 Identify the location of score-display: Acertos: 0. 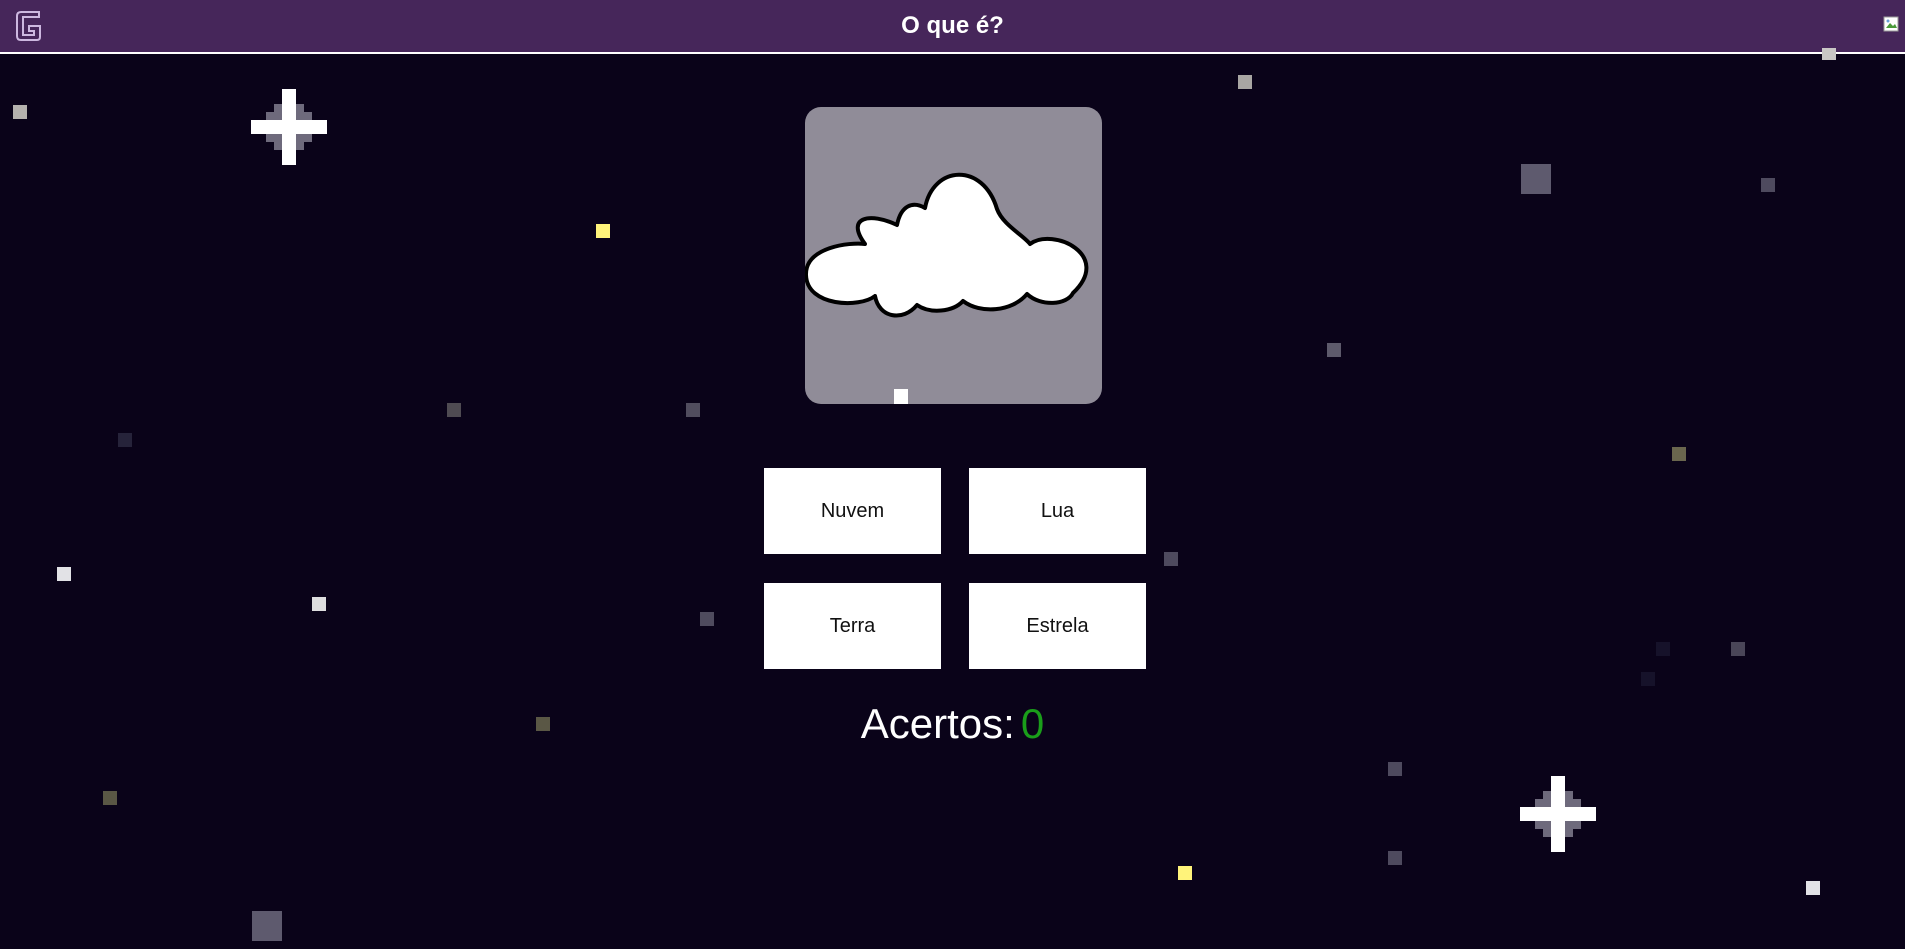
(952, 724).